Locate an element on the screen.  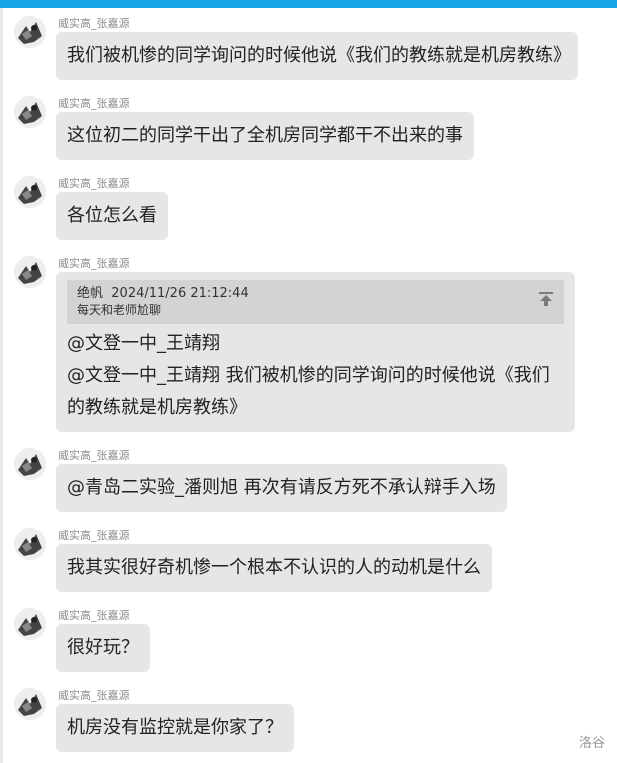
quoted-message: 绝帆 2024/11/26 21:12:44 每天和老师尬聊 is located at coordinates (315, 302).